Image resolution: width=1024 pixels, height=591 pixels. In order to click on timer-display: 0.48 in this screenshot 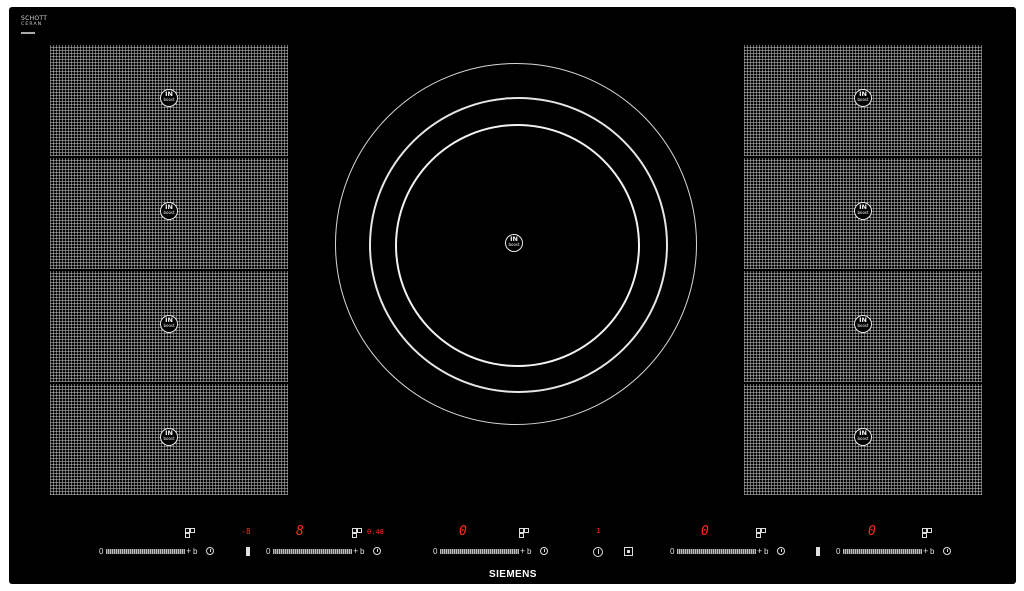, I will do `click(375, 532)`.